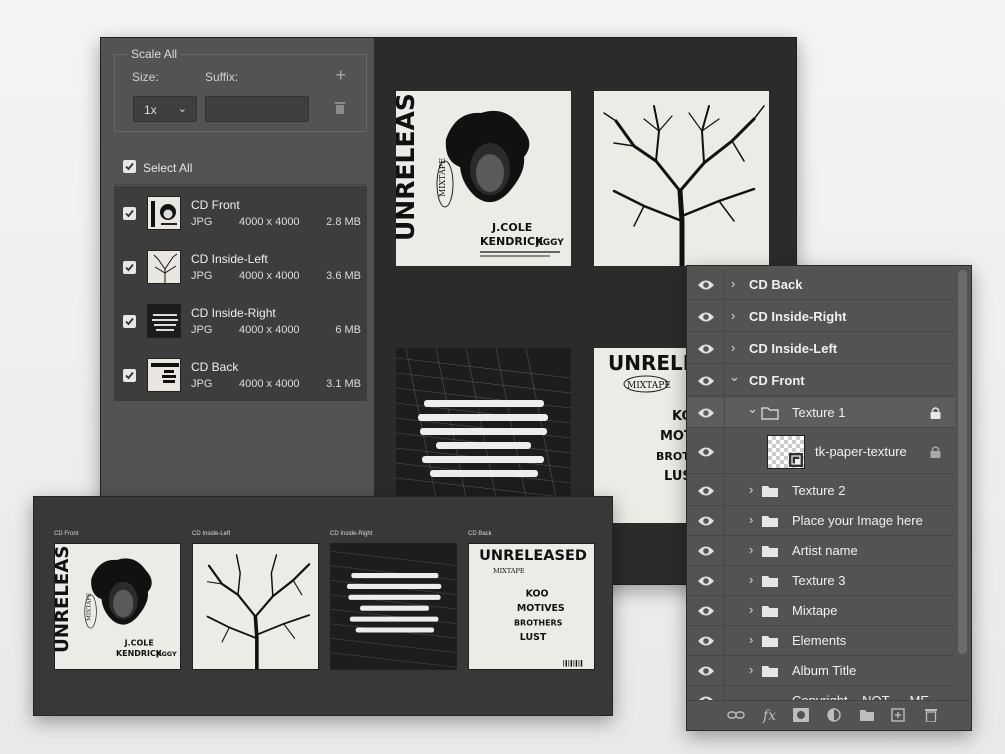 Image resolution: width=1005 pixels, height=754 pixels. What do you see at coordinates (821, 671) in the screenshot?
I see `layer-row-album-title: › Album Title` at bounding box center [821, 671].